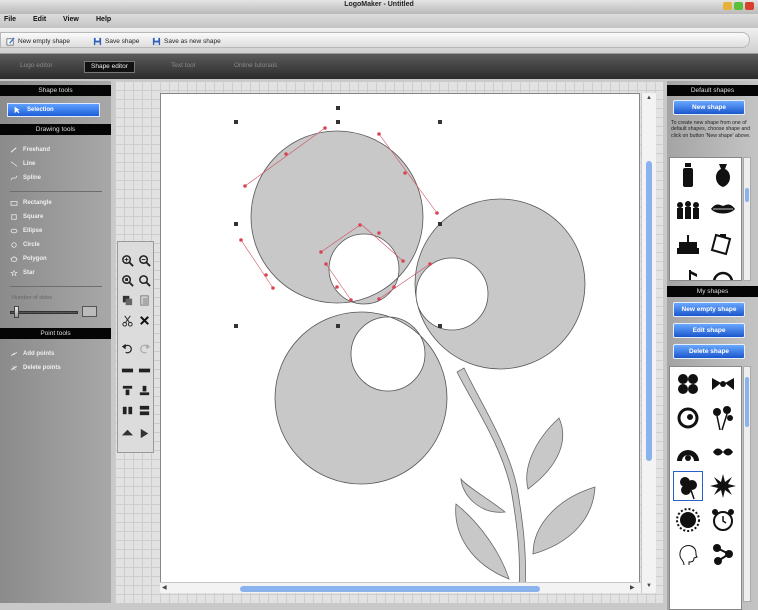  What do you see at coordinates (723, 209) in the screenshot?
I see `lips-icon` at bounding box center [723, 209].